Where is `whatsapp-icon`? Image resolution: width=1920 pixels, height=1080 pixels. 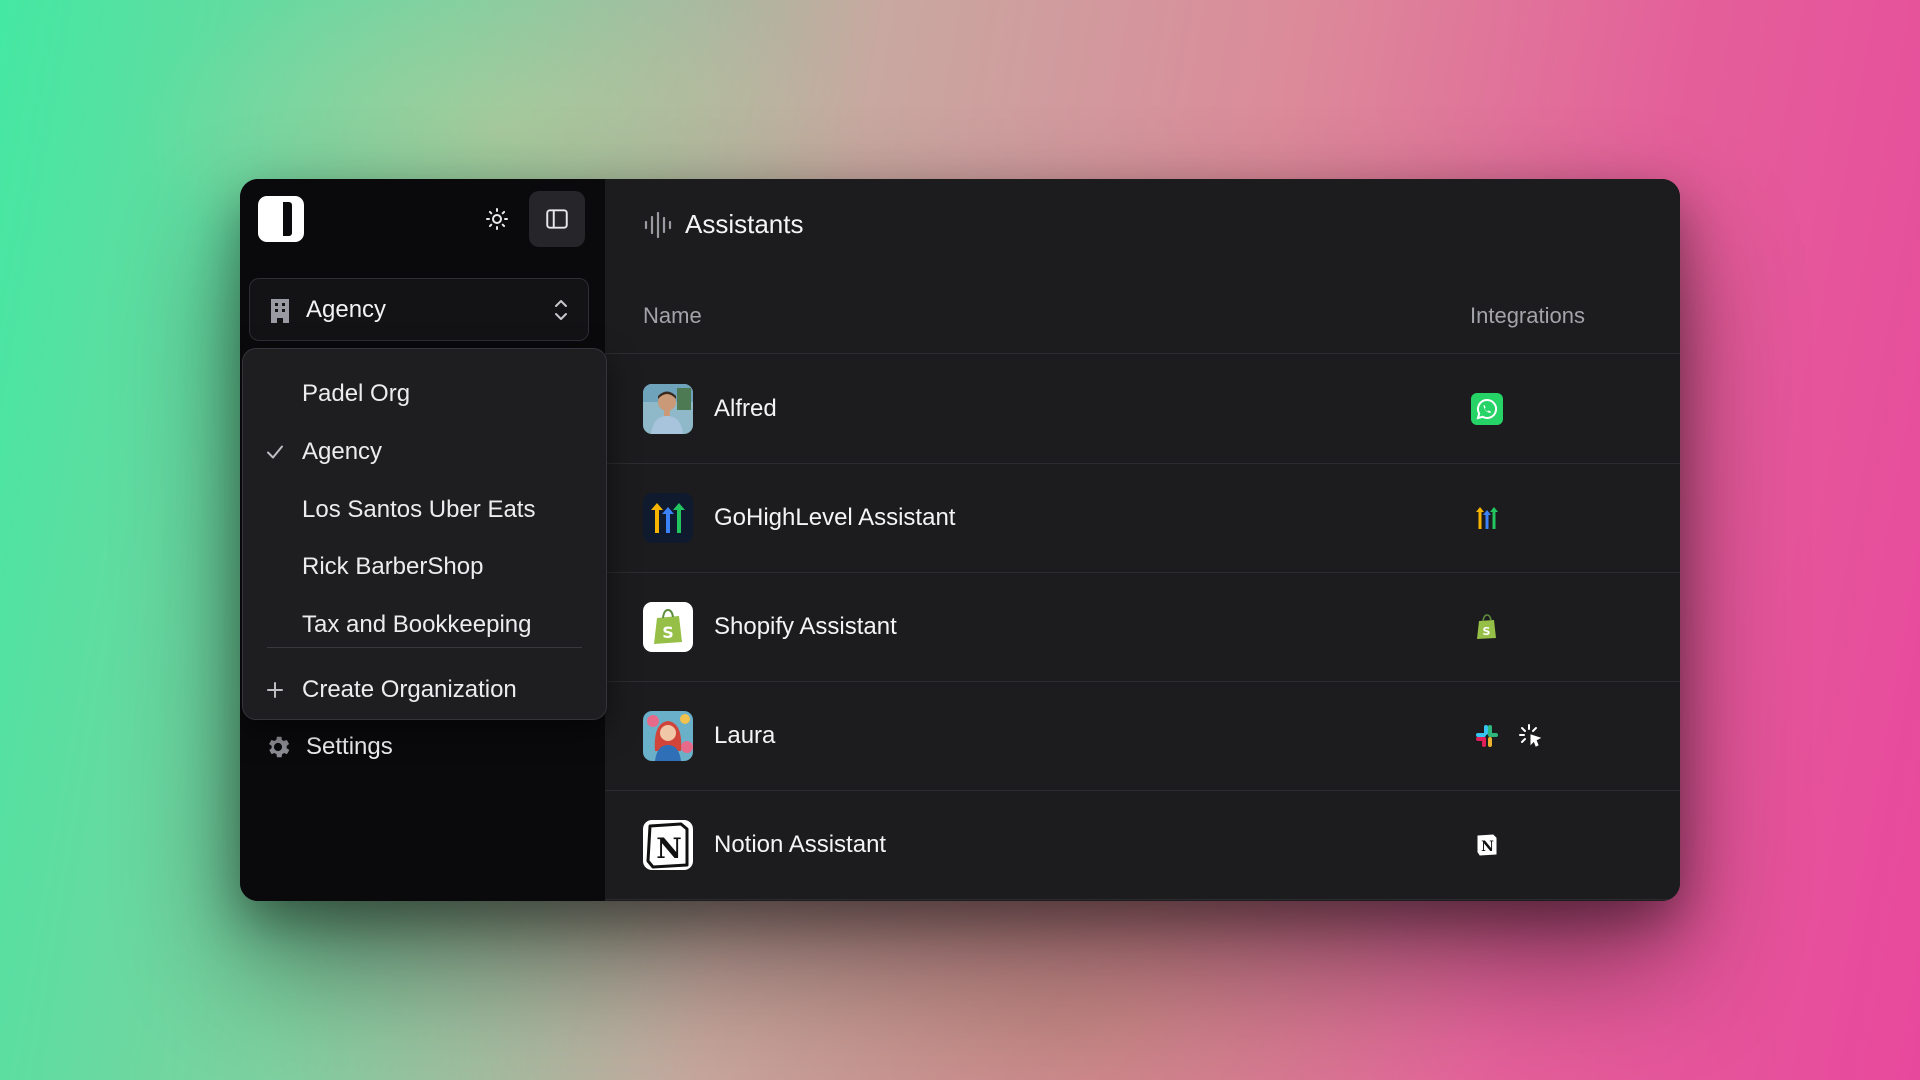 whatsapp-icon is located at coordinates (1487, 409).